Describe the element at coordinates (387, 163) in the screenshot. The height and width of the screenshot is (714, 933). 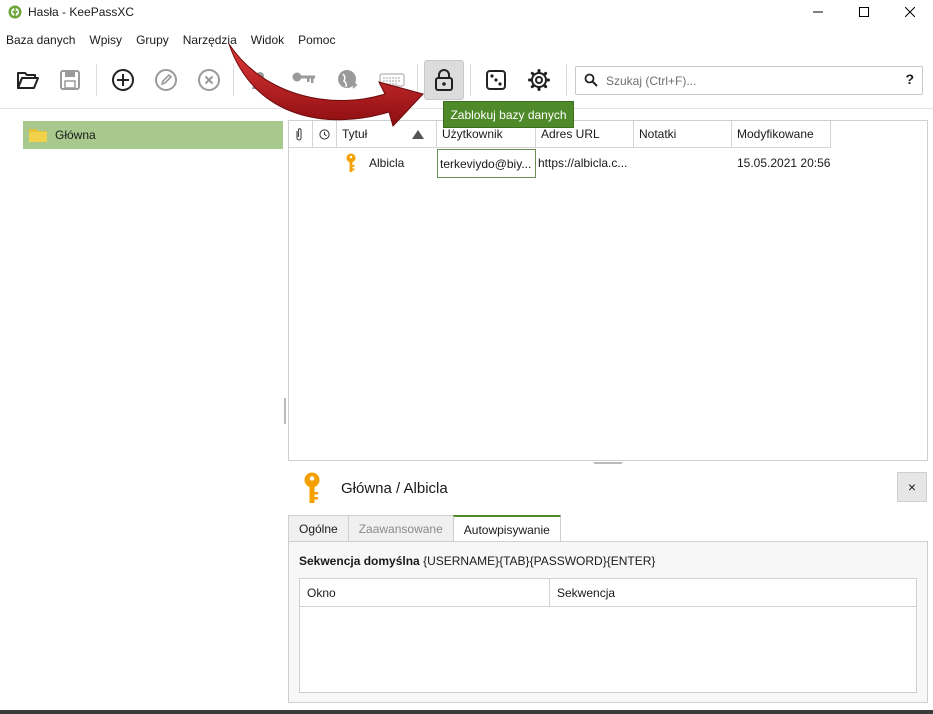
I see `entry-title: Albicla` at that location.